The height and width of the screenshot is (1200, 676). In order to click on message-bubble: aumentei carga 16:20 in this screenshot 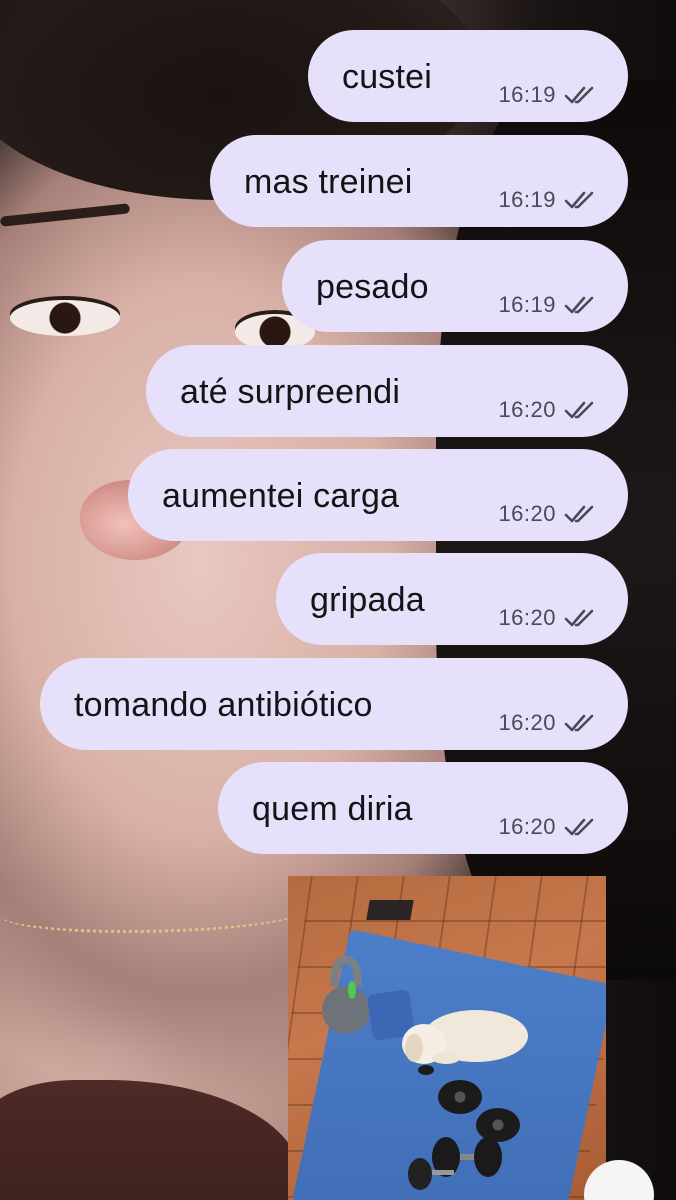, I will do `click(378, 495)`.